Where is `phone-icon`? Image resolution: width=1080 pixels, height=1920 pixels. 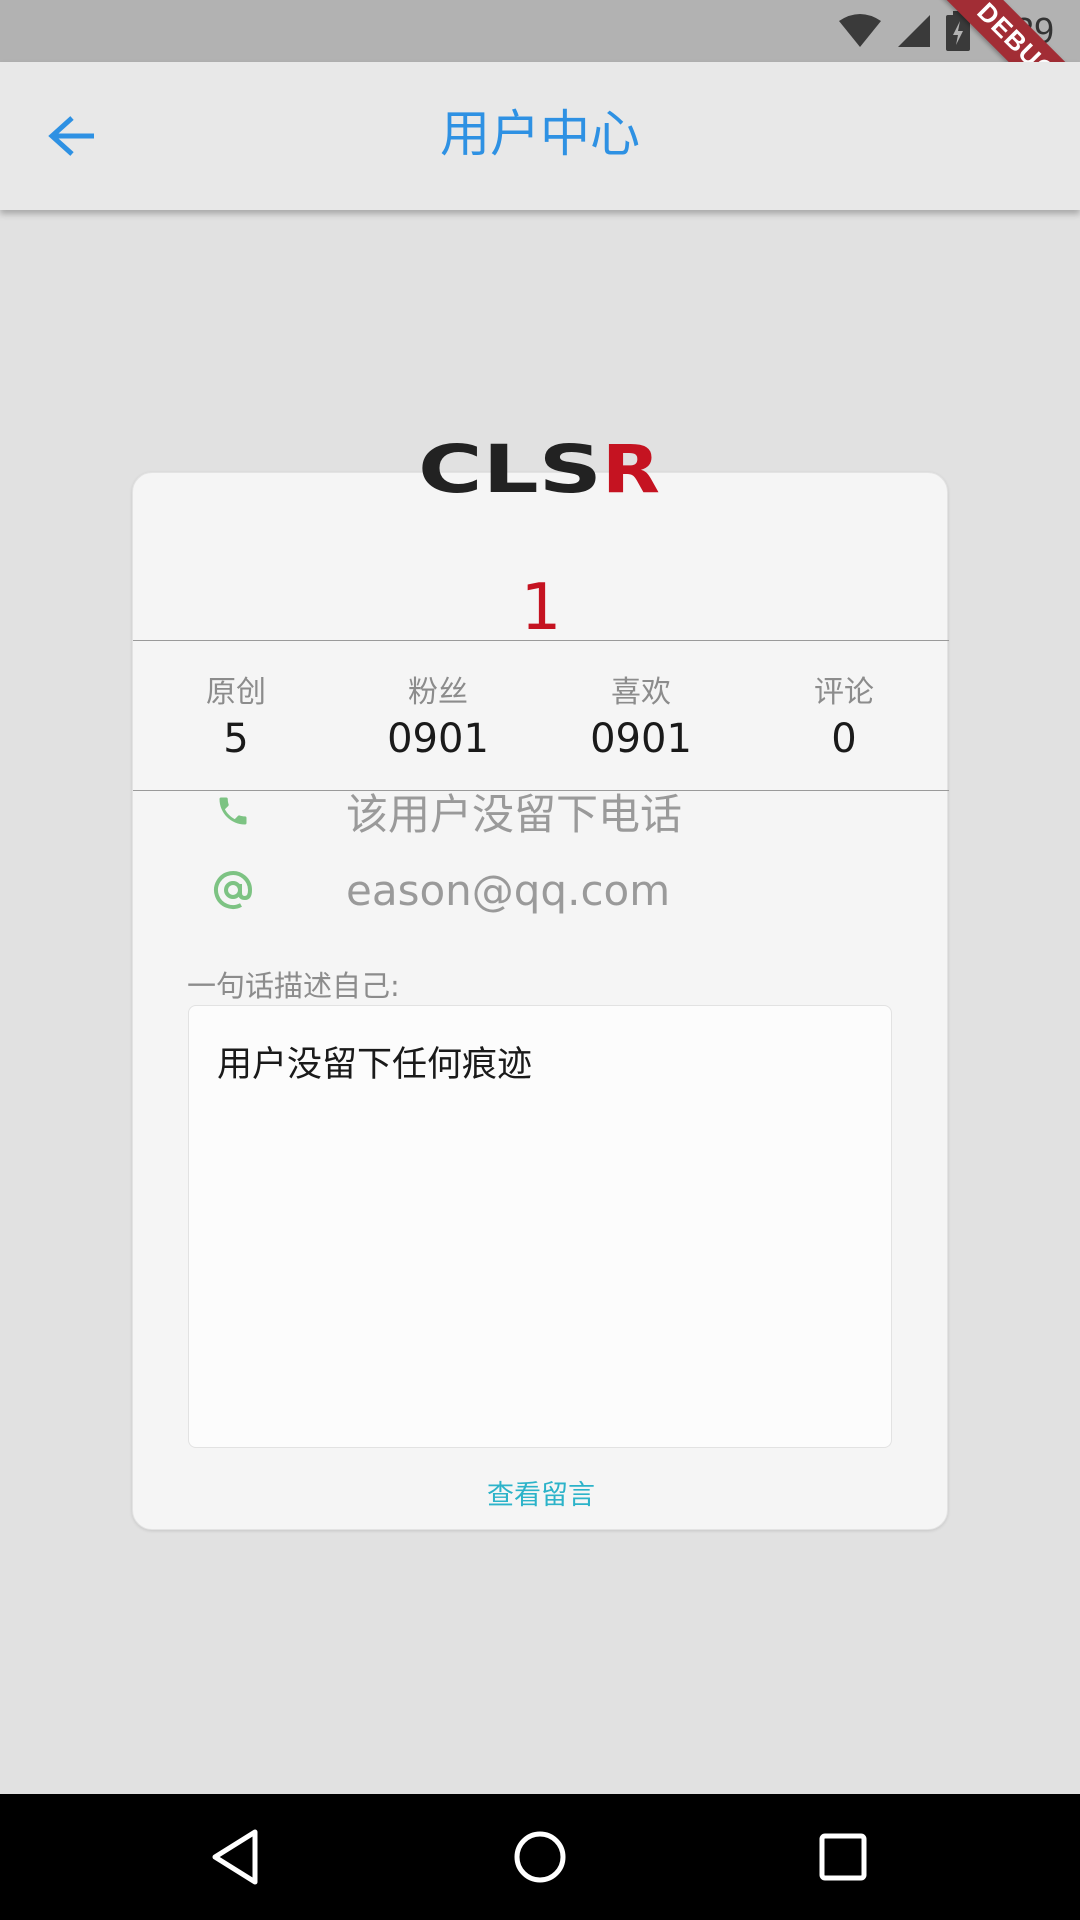
phone-icon is located at coordinates (233, 811).